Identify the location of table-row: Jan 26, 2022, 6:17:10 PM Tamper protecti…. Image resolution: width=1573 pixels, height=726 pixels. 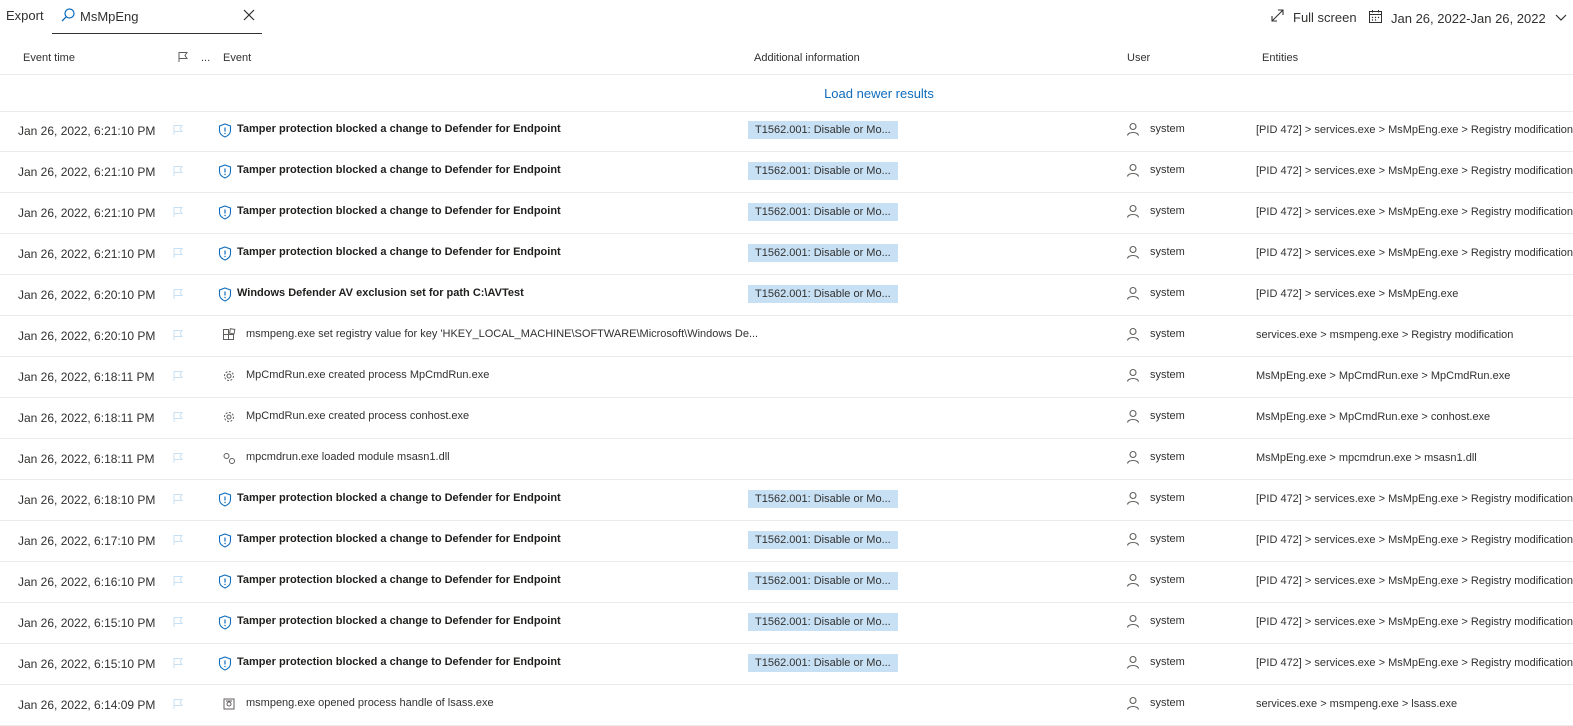
(786, 541).